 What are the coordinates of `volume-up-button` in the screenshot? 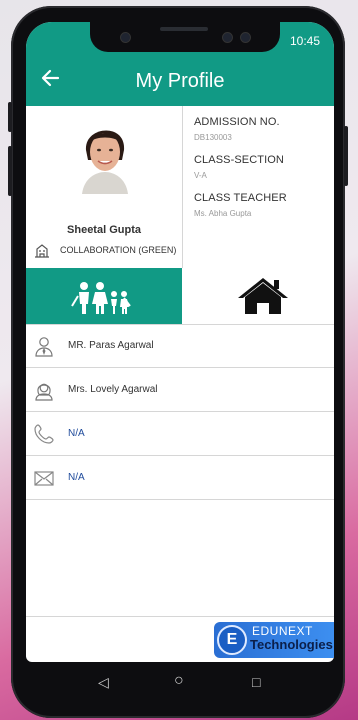 It's located at (10, 117).